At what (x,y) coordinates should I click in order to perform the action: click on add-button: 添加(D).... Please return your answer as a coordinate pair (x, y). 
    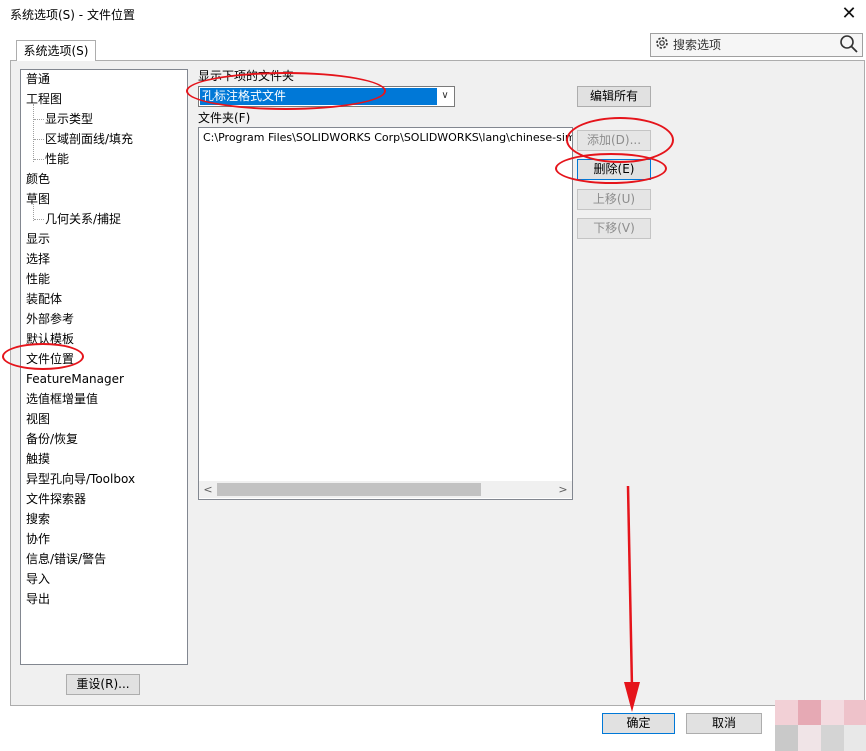
    Looking at the image, I should click on (614, 140).